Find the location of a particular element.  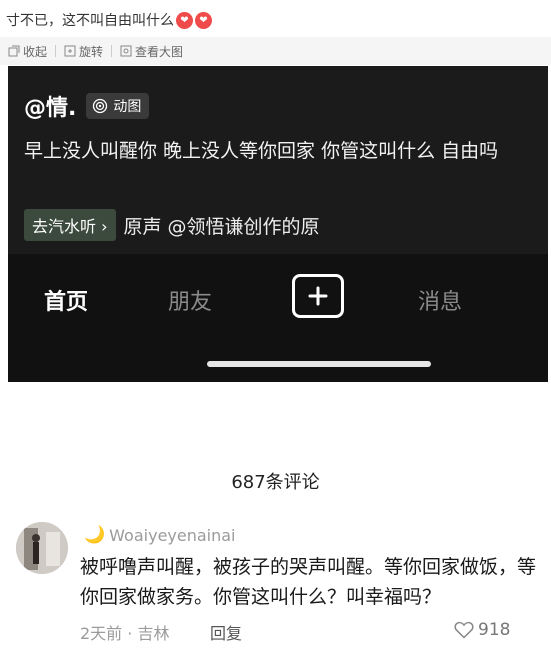

gif-badge-label: 动图 is located at coordinates (127, 107).